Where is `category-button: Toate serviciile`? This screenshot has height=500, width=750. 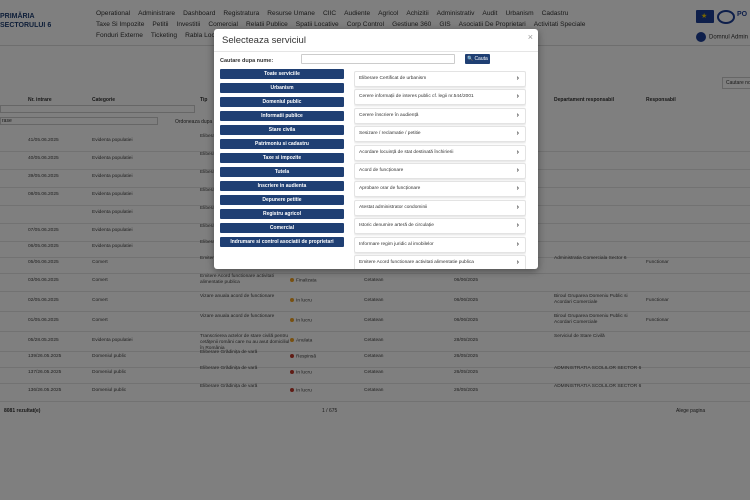
category-button: Toate serviciile is located at coordinates (282, 74).